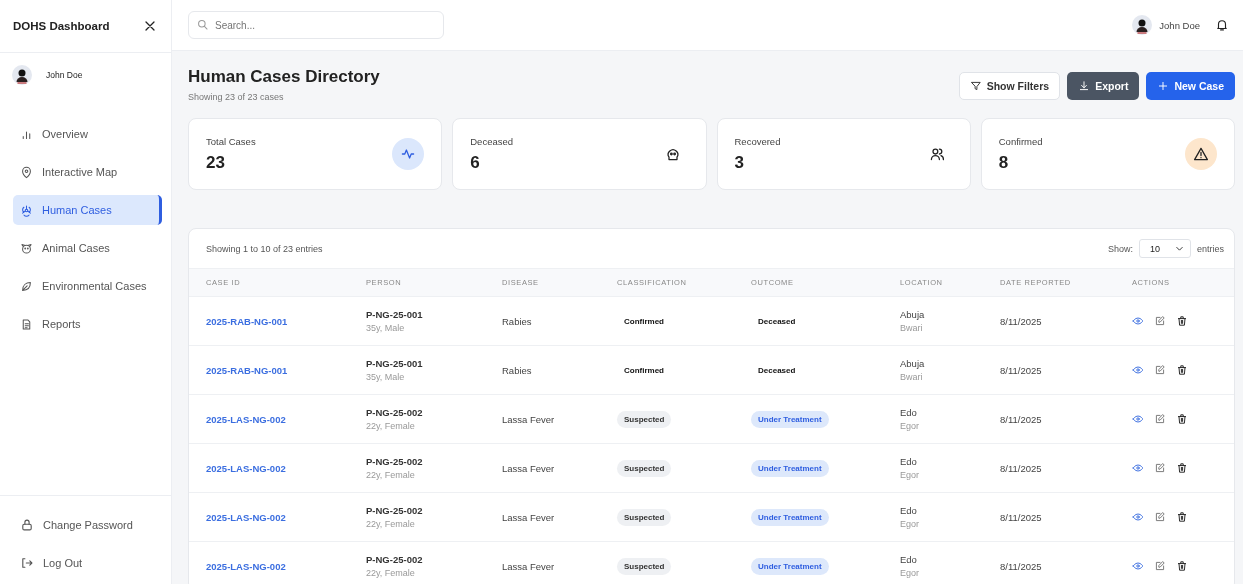 This screenshot has width=1243, height=584. Describe the element at coordinates (913, 314) in the screenshot. I see `location-text: Abuja` at that location.